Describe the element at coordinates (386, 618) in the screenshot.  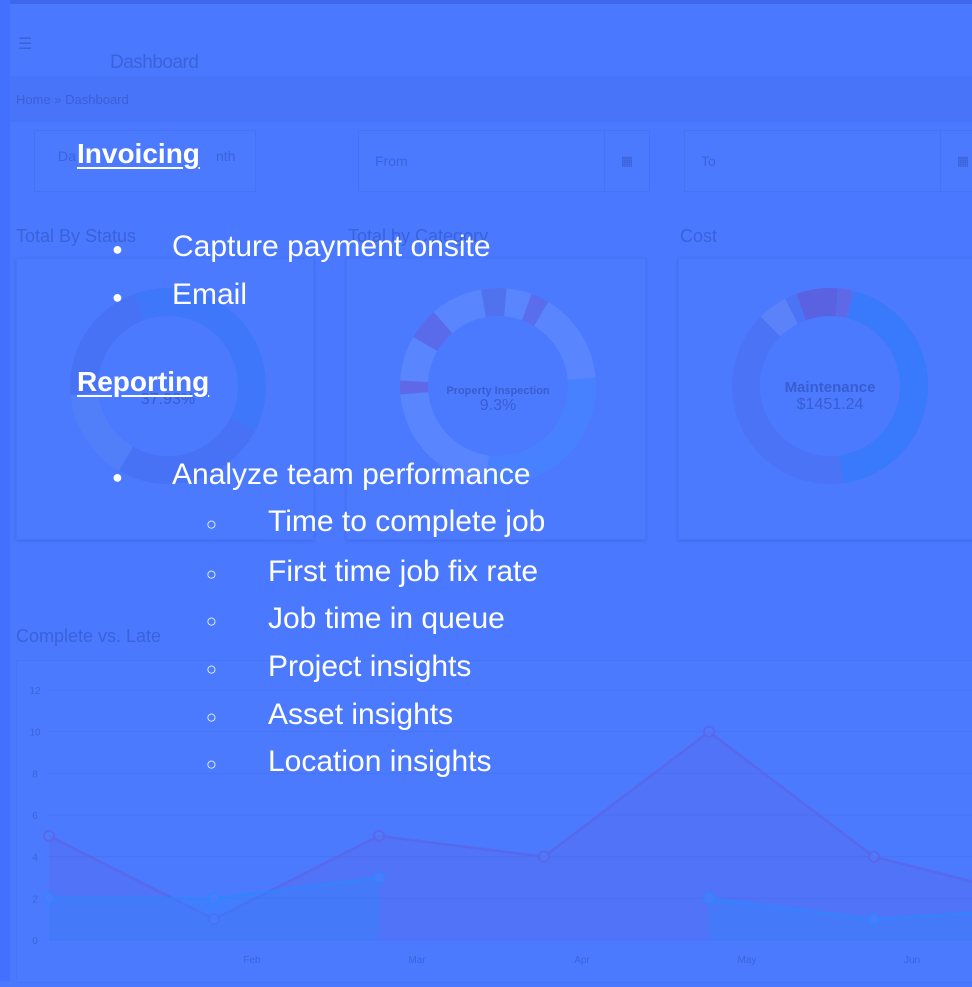
I see `sub-list-item-text: Job time in queue` at that location.